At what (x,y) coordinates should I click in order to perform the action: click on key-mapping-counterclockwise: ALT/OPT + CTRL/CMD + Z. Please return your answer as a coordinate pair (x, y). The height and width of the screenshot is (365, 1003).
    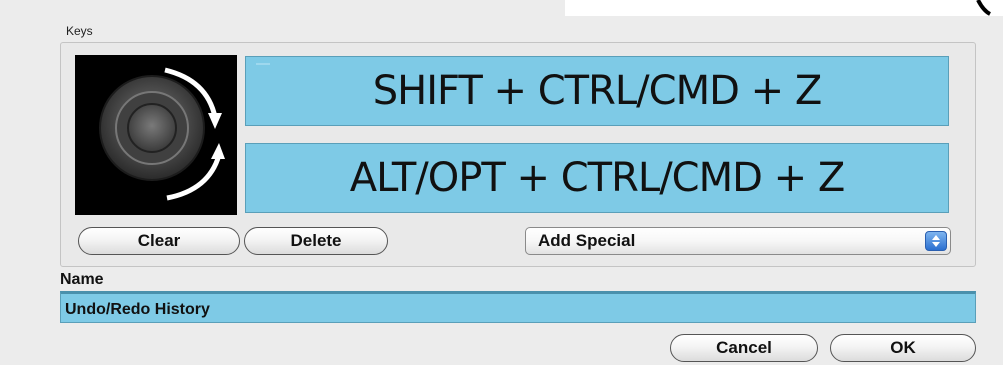
    Looking at the image, I should click on (597, 178).